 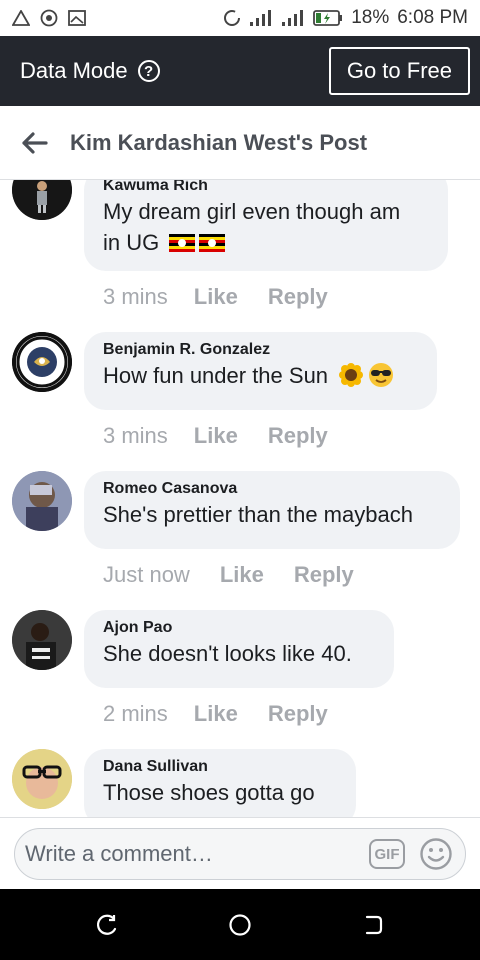 I want to click on comment-meta: Just now Like Reply, so click(x=228, y=575).